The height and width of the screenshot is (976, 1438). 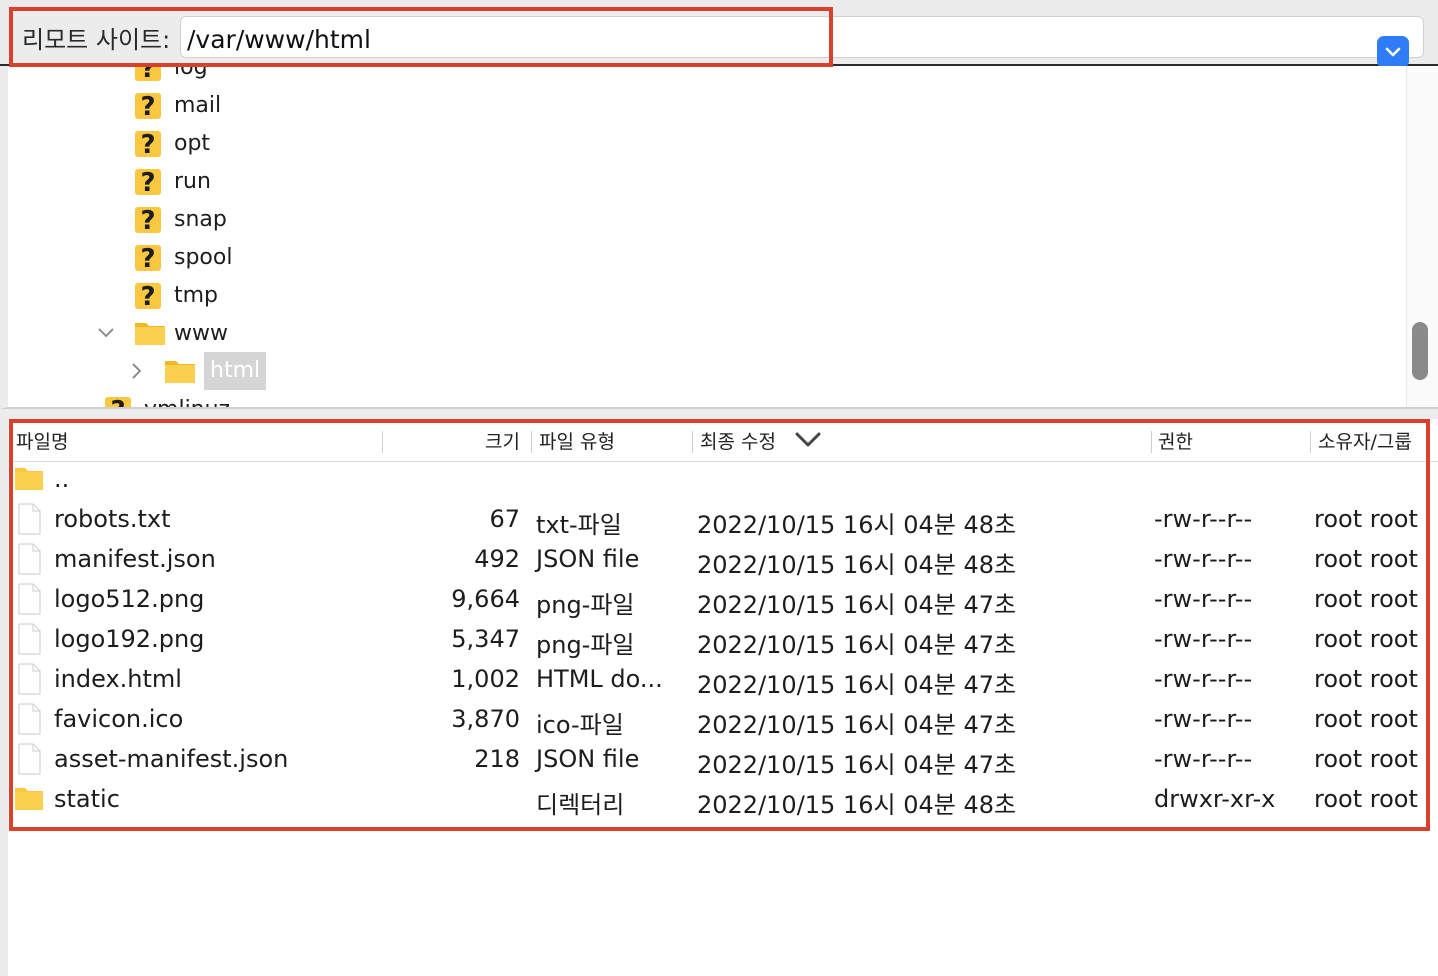 I want to click on chevron-right-icon, so click(x=136, y=371).